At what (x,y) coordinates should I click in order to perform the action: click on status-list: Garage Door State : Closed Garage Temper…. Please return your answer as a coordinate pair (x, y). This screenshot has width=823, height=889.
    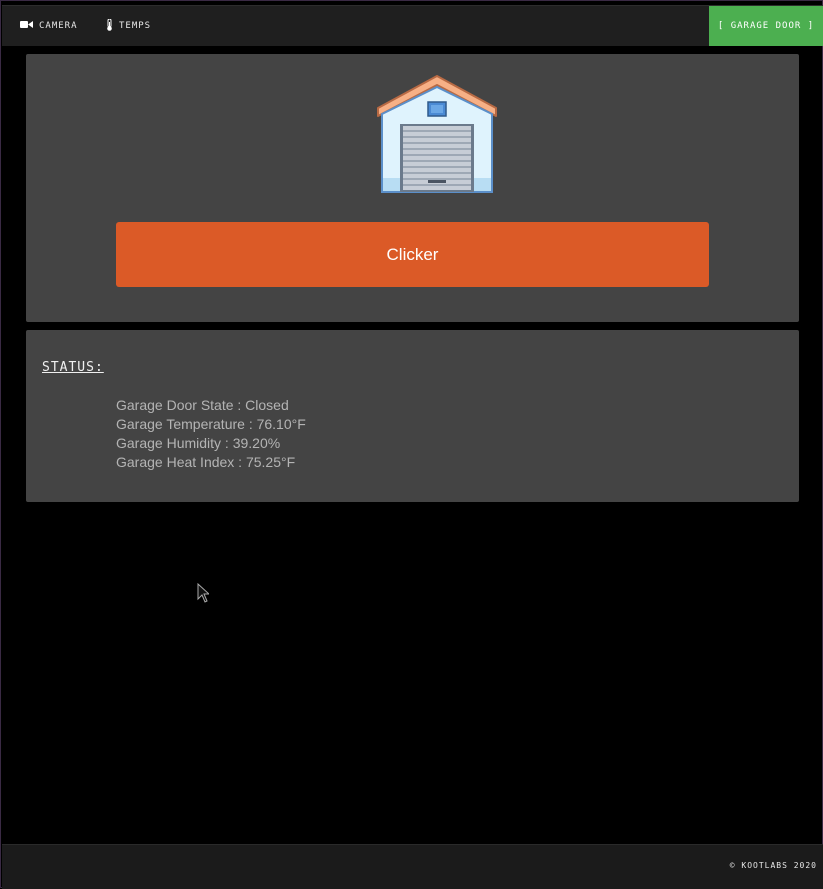
    Looking at the image, I should click on (211, 434).